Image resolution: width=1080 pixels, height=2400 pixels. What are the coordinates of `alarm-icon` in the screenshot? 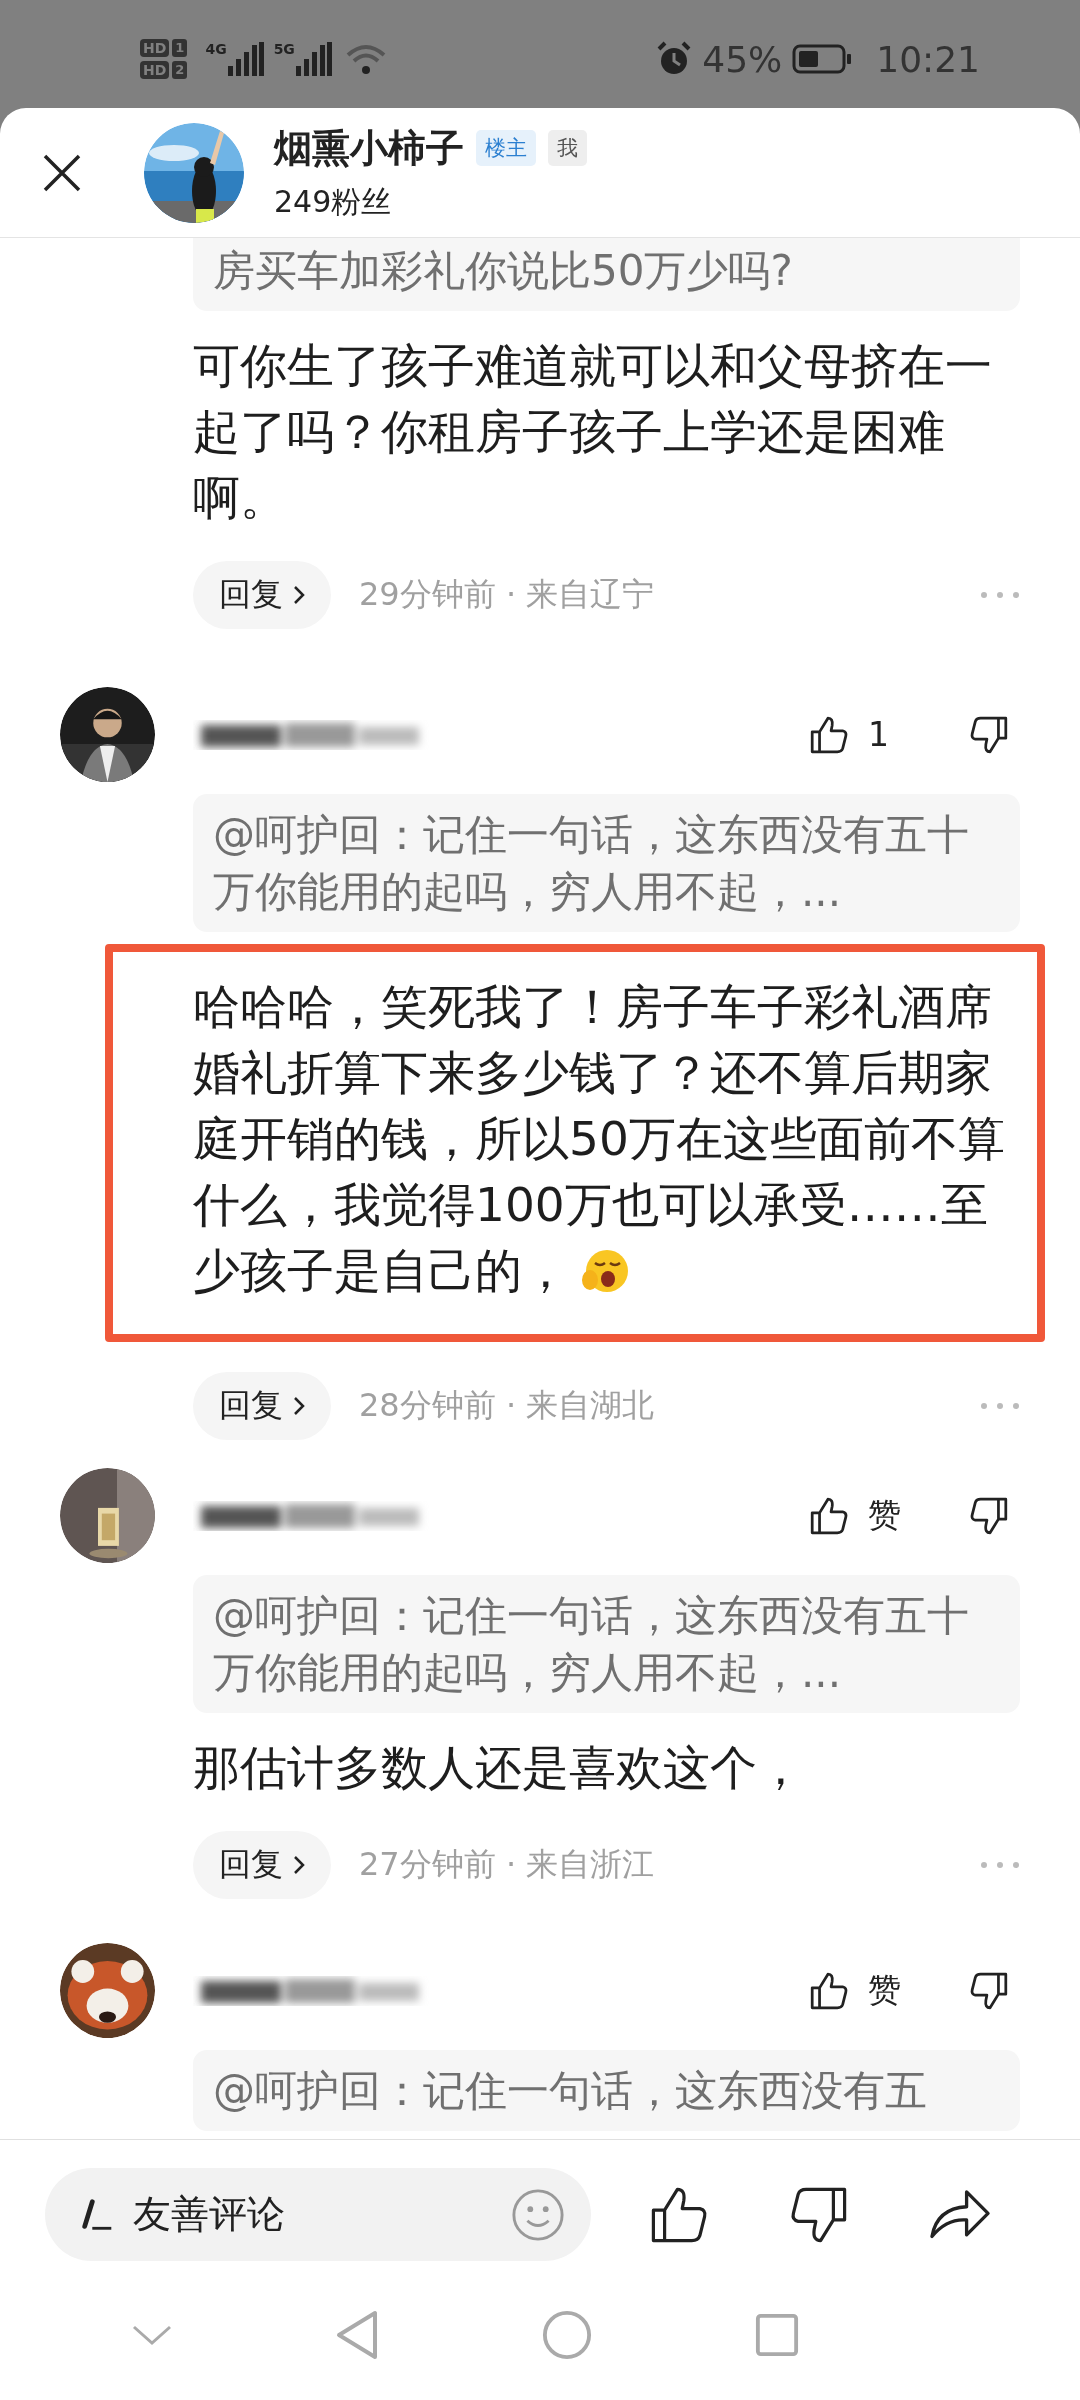 It's located at (674, 59).